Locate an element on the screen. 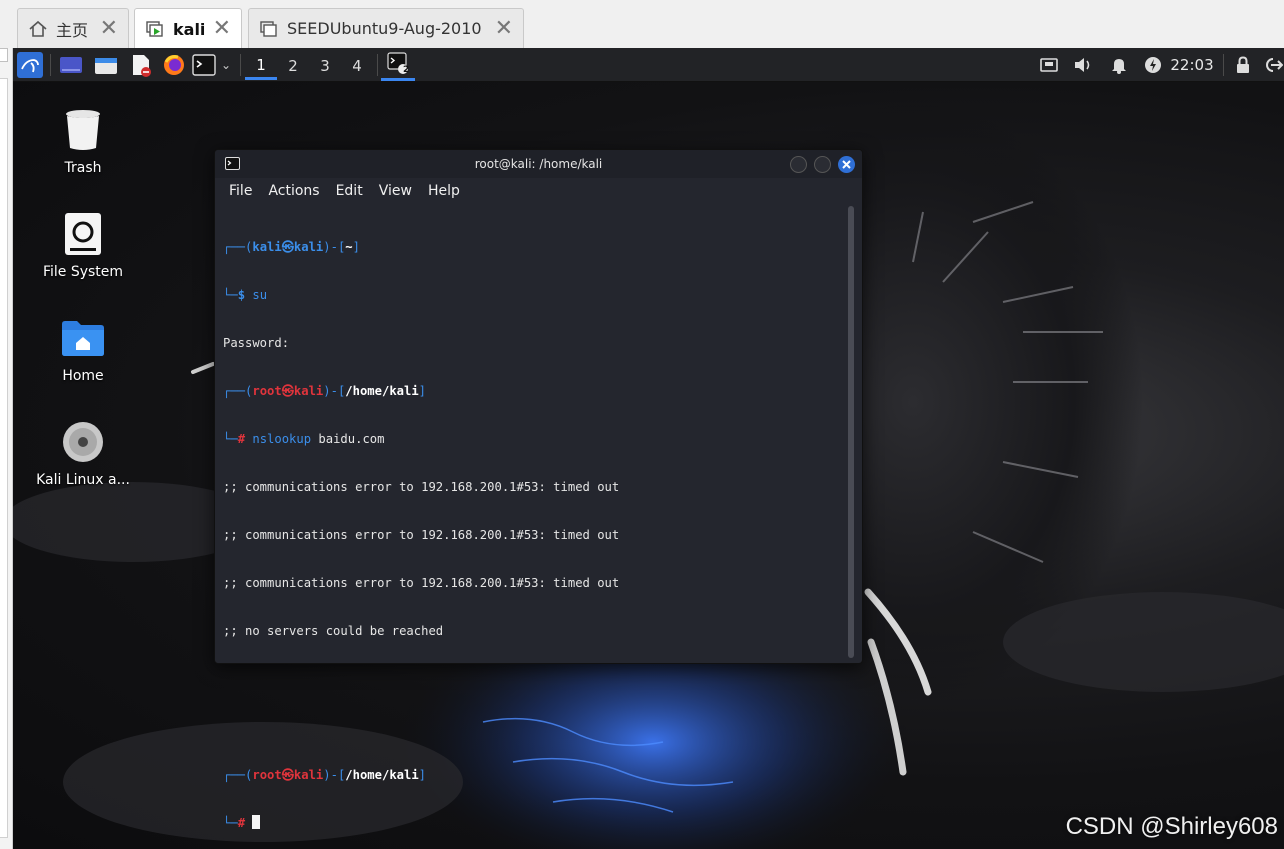 The image size is (1284, 849). trash-icon is located at coordinates (83, 130).